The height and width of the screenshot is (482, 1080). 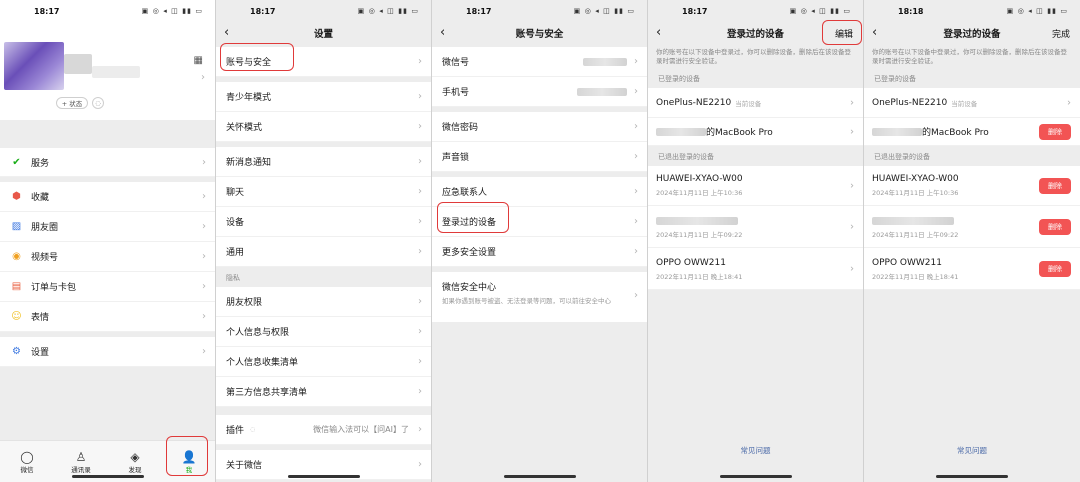 I want to click on device-name: 的MacBook Pro, so click(x=955, y=133).